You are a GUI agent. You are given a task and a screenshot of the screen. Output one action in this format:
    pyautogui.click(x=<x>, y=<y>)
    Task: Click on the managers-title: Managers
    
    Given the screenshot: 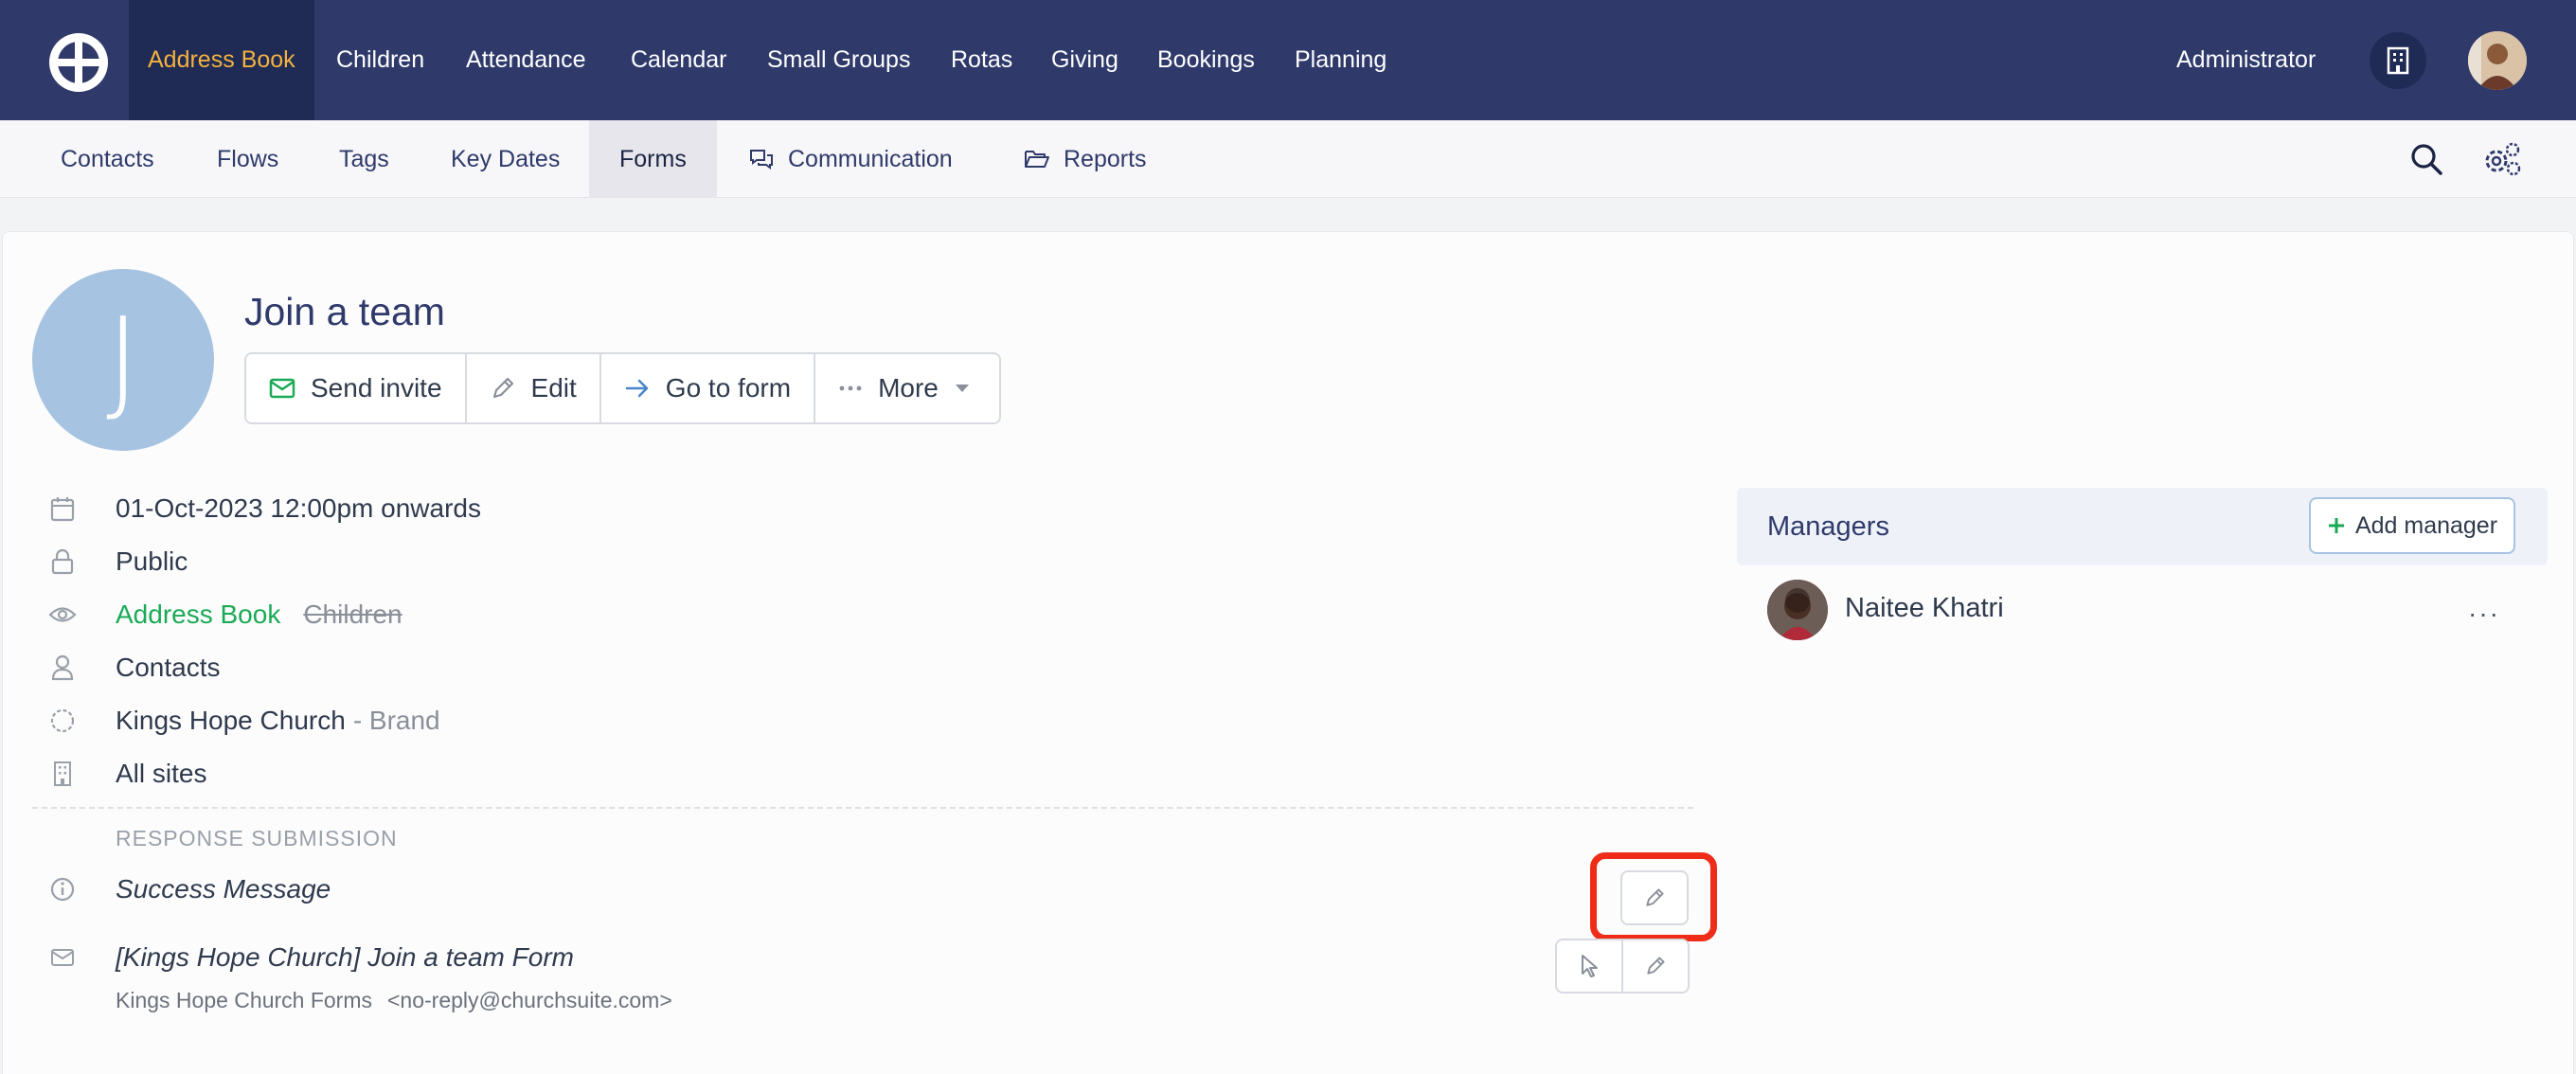 What is the action you would take?
    pyautogui.click(x=1828, y=526)
    